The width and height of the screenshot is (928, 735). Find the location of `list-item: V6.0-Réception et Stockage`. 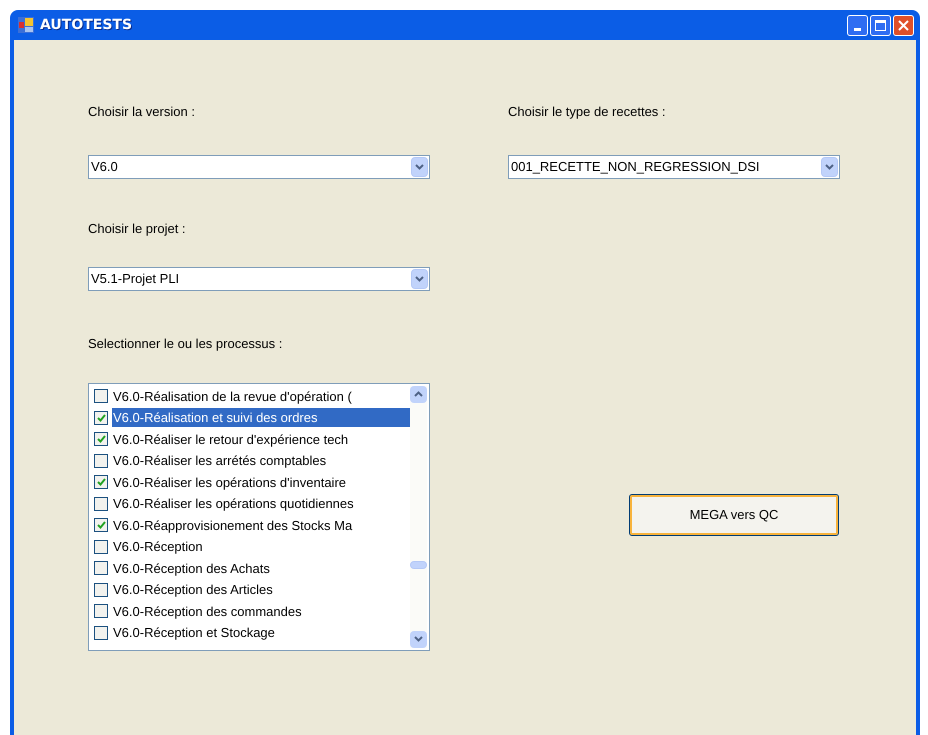

list-item: V6.0-Réception et Stockage is located at coordinates (261, 632).